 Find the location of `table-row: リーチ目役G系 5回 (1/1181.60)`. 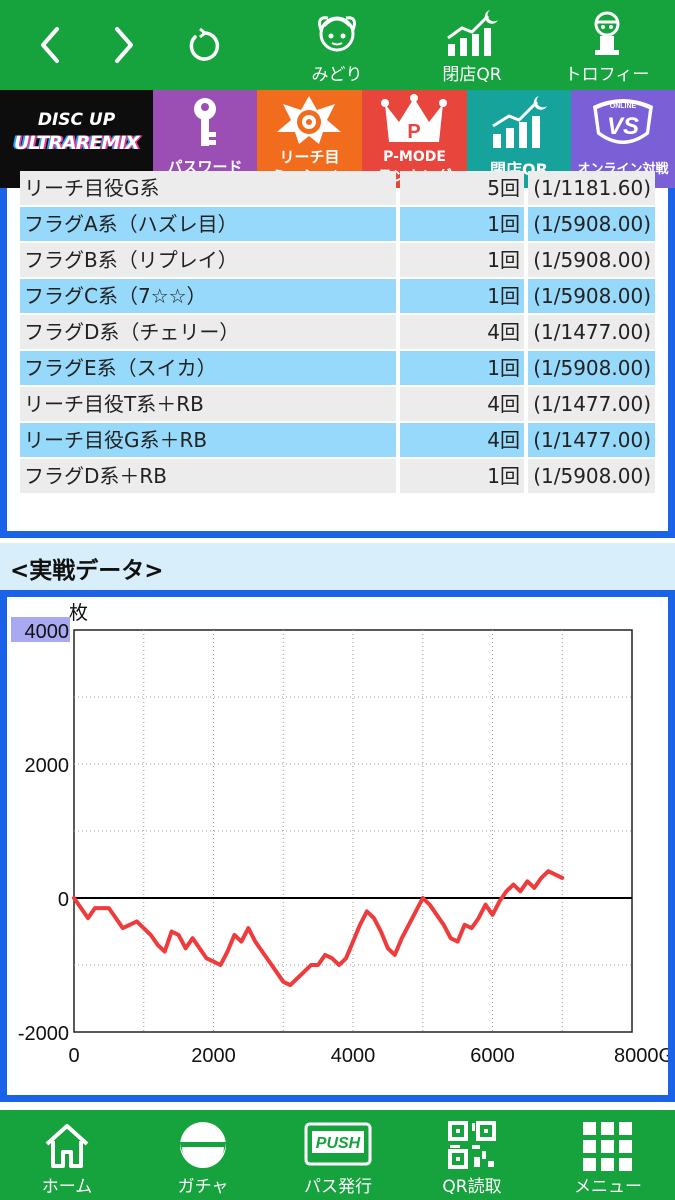

table-row: リーチ目役G系 5回 (1/1181.60) is located at coordinates (337, 188).